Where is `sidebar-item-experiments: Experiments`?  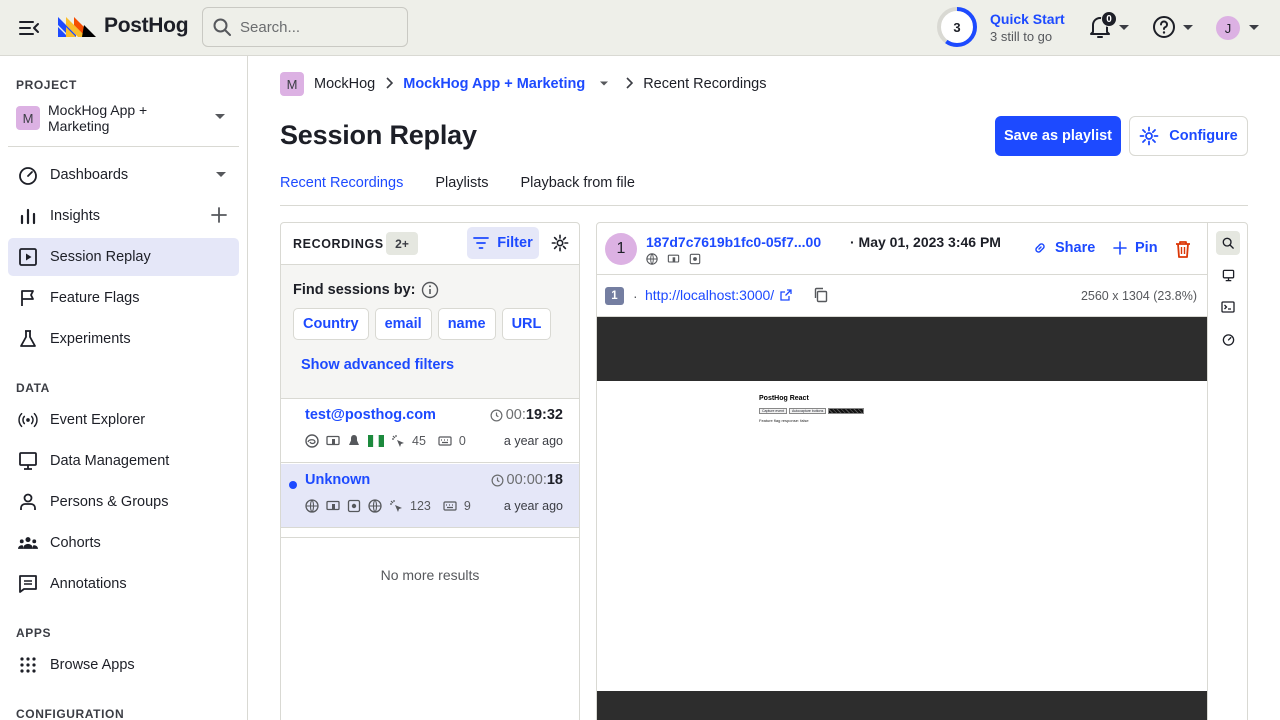
sidebar-item-experiments: Experiments is located at coordinates (123, 339).